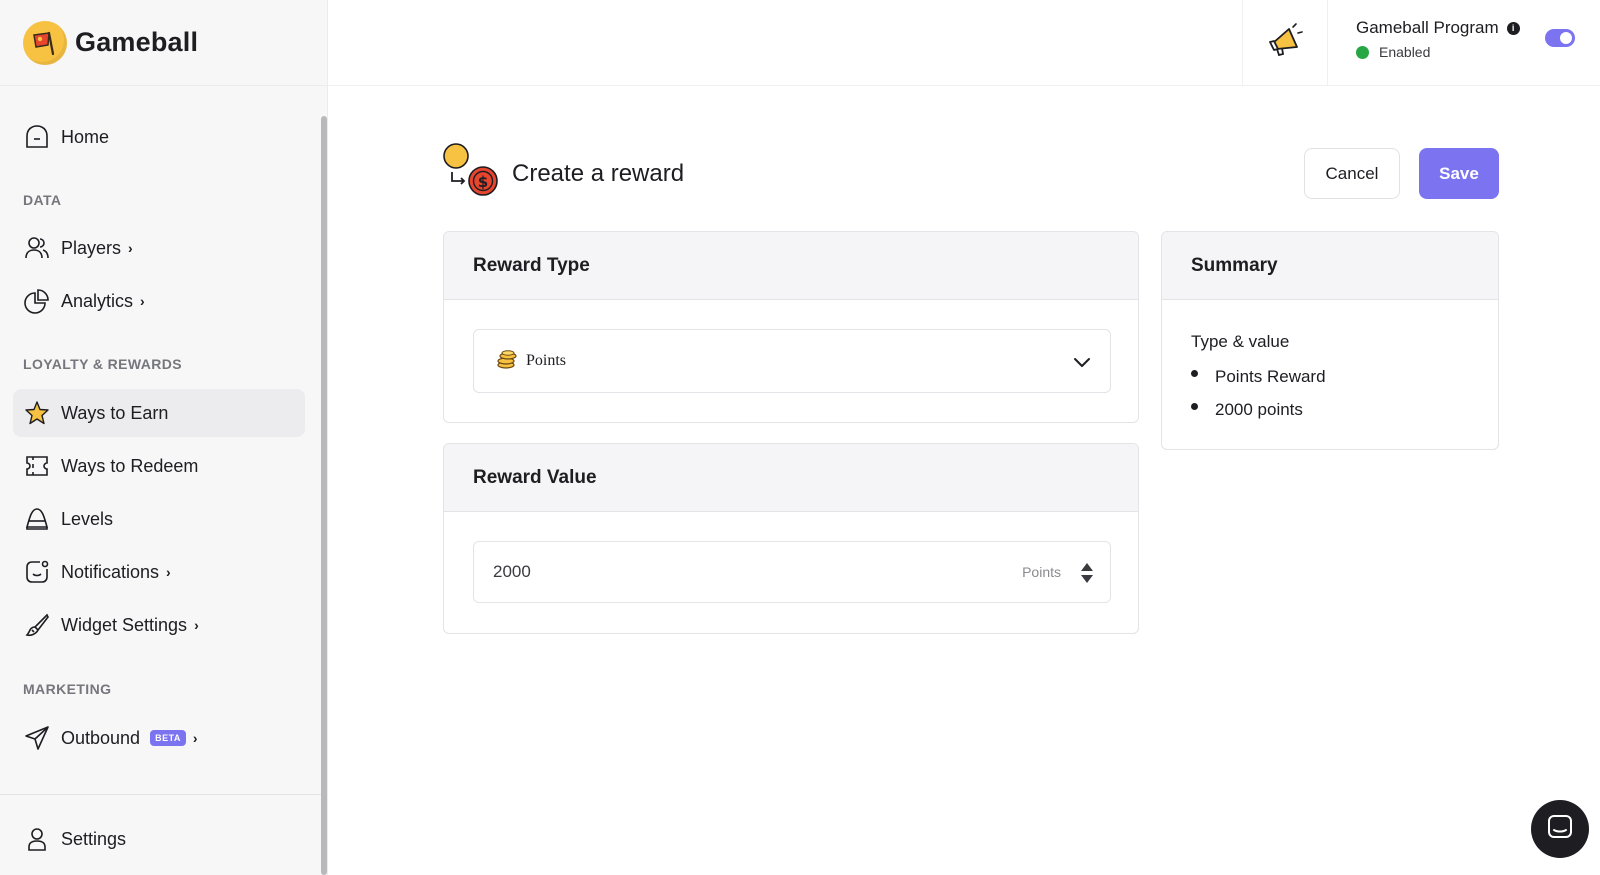 The height and width of the screenshot is (875, 1600). I want to click on status-dot-icon, so click(1362, 52).